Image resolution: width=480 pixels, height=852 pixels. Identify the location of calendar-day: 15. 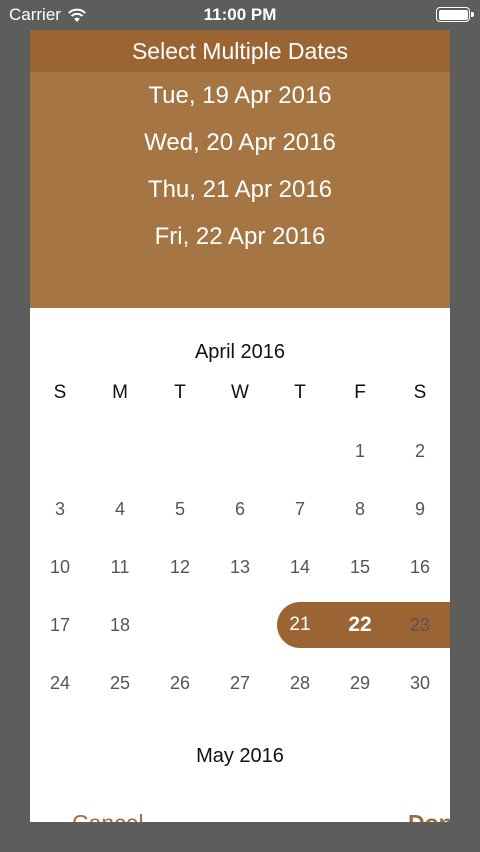
(360, 567).